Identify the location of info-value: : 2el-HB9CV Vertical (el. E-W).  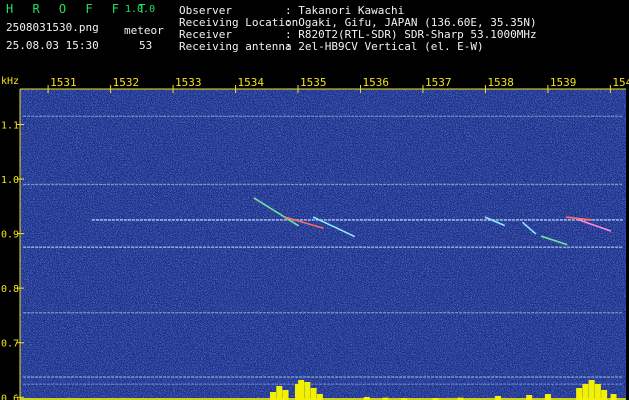
(384, 46).